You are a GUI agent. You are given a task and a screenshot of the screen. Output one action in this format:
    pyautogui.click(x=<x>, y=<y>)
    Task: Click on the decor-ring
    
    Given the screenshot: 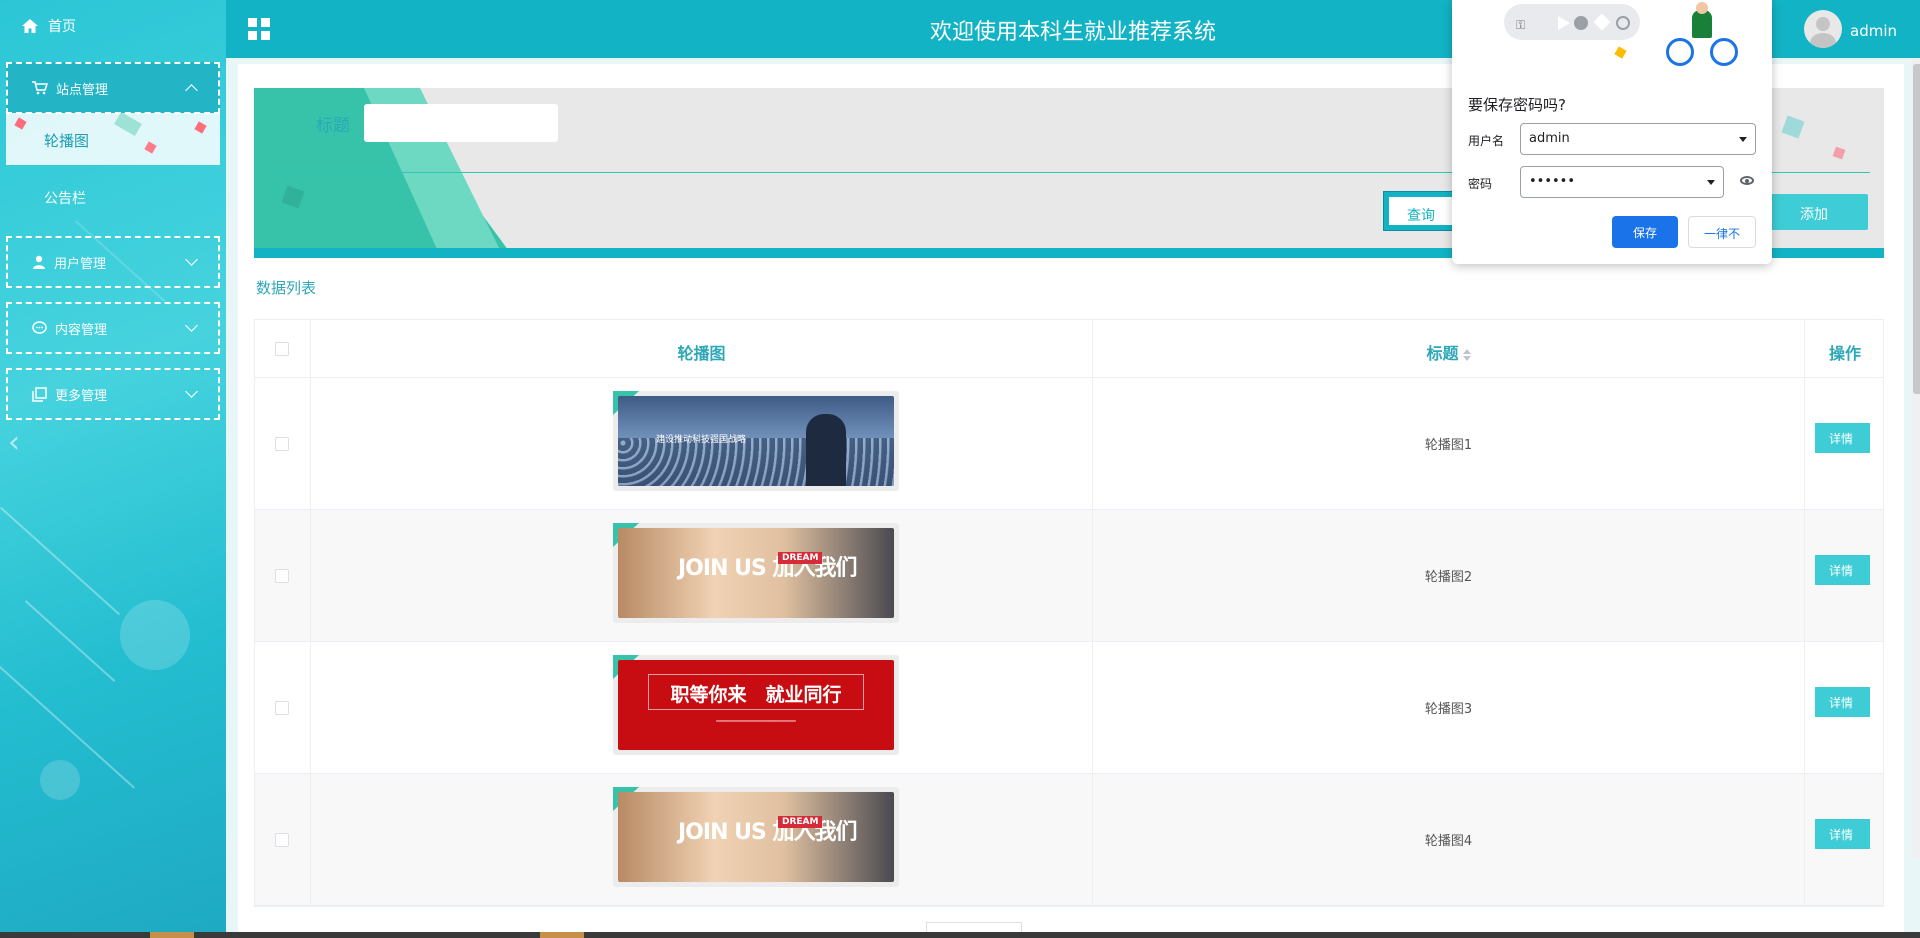 What is the action you would take?
    pyautogui.click(x=1623, y=23)
    